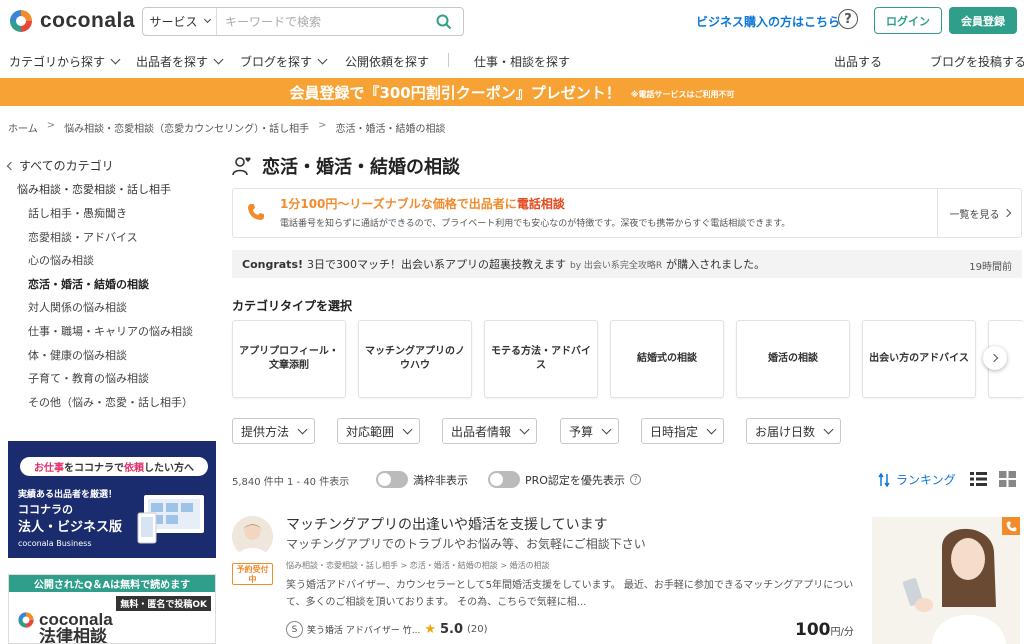 The width and height of the screenshot is (1024, 644). What do you see at coordinates (173, 22) in the screenshot?
I see `search-category-label: サービス` at bounding box center [173, 22].